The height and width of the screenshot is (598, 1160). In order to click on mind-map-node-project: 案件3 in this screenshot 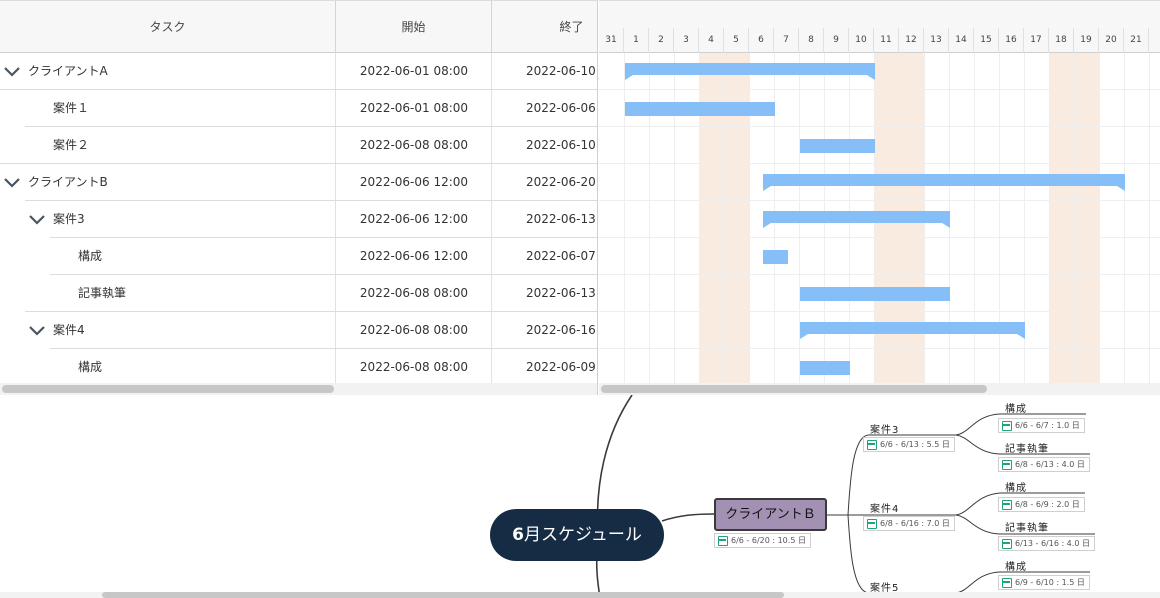, I will do `click(884, 428)`.